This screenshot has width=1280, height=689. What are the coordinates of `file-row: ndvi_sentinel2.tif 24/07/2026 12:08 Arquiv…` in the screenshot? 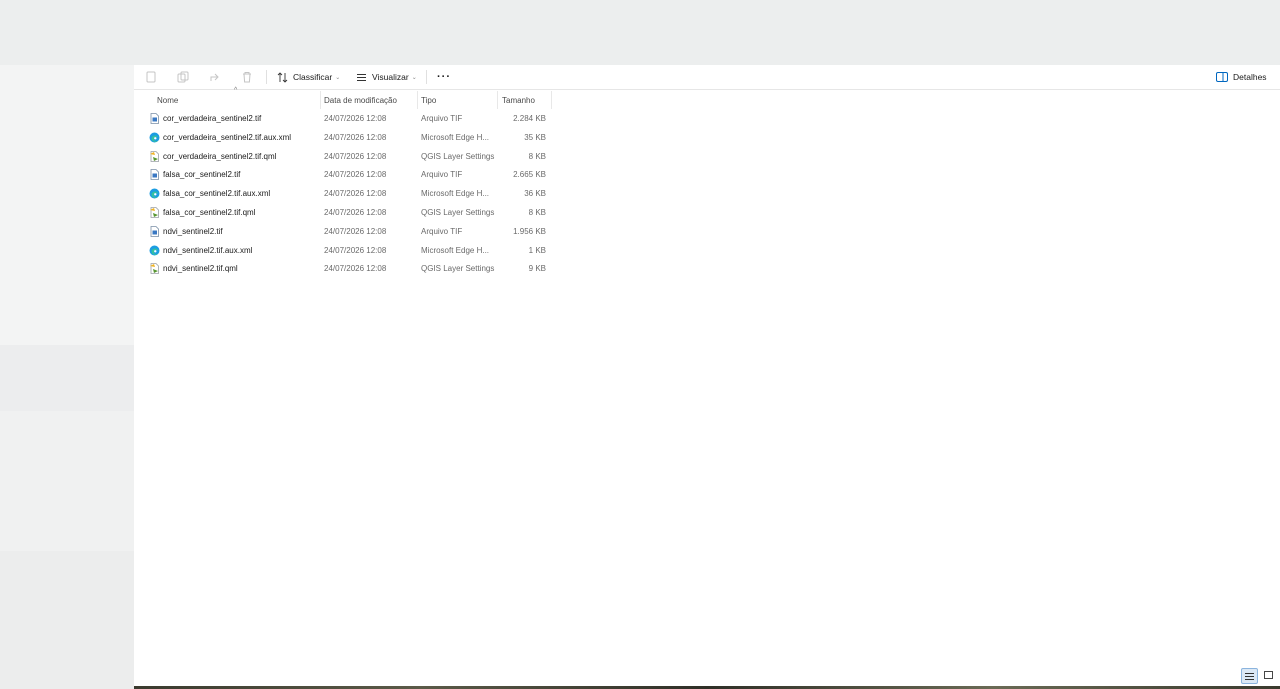 It's located at (348, 232).